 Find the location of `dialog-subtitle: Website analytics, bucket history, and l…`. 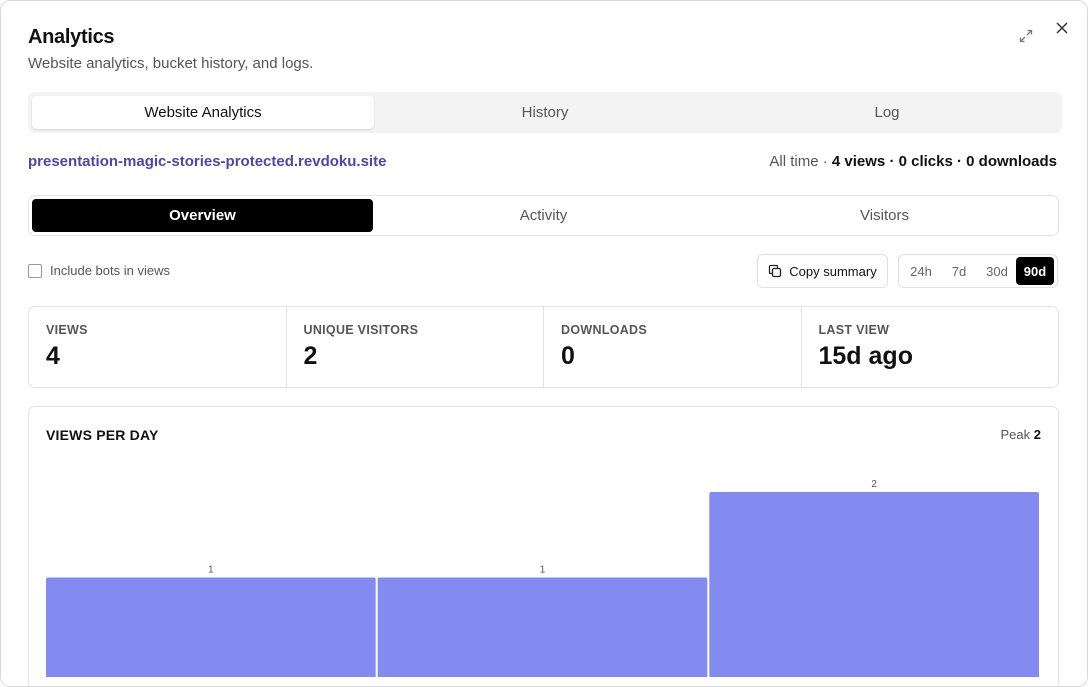

dialog-subtitle: Website analytics, bucket history, and l… is located at coordinates (171, 63).